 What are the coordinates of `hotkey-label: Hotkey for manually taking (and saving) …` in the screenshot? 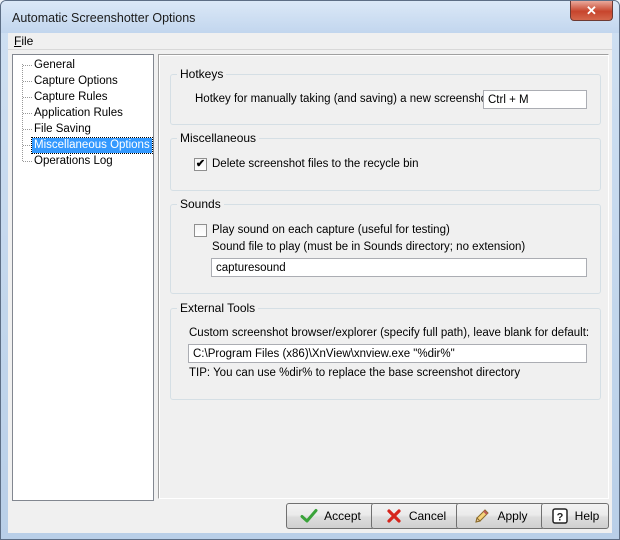 It's located at (344, 99).